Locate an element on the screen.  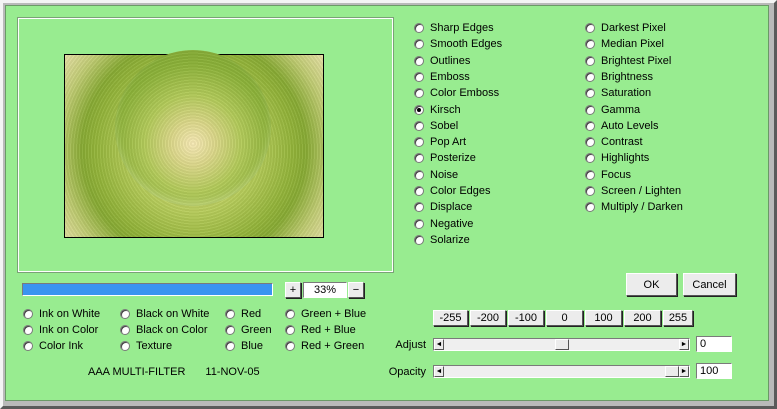
color-mode-option: Black on Color is located at coordinates (164, 330).